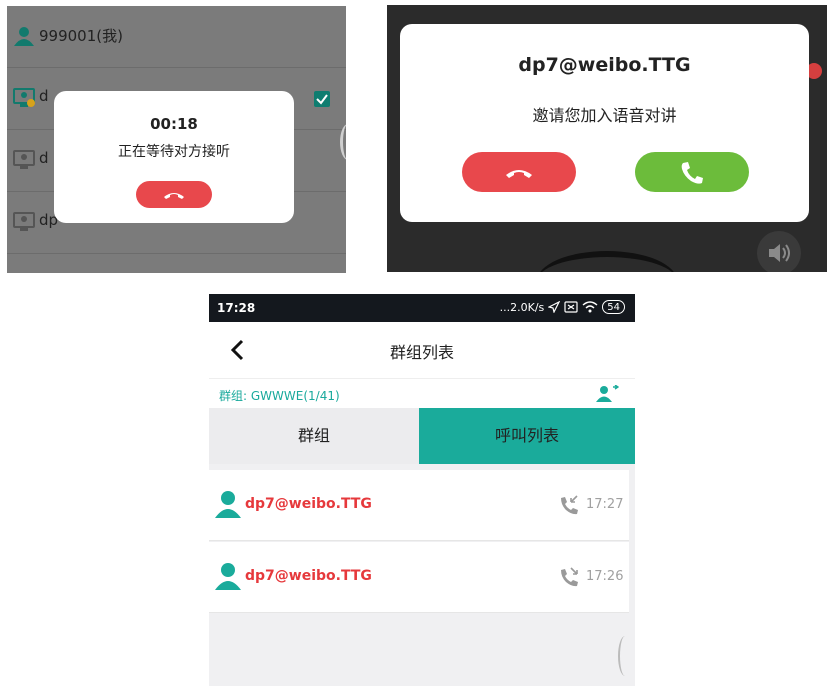 Image resolution: width=827 pixels, height=686 pixels. I want to click on selected-checkbox, so click(322, 99).